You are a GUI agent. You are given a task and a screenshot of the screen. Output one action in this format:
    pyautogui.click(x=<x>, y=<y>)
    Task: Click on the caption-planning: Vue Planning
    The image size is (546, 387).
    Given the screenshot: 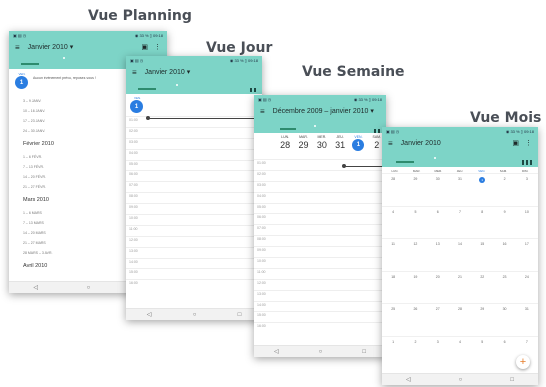 What is the action you would take?
    pyautogui.click(x=140, y=16)
    